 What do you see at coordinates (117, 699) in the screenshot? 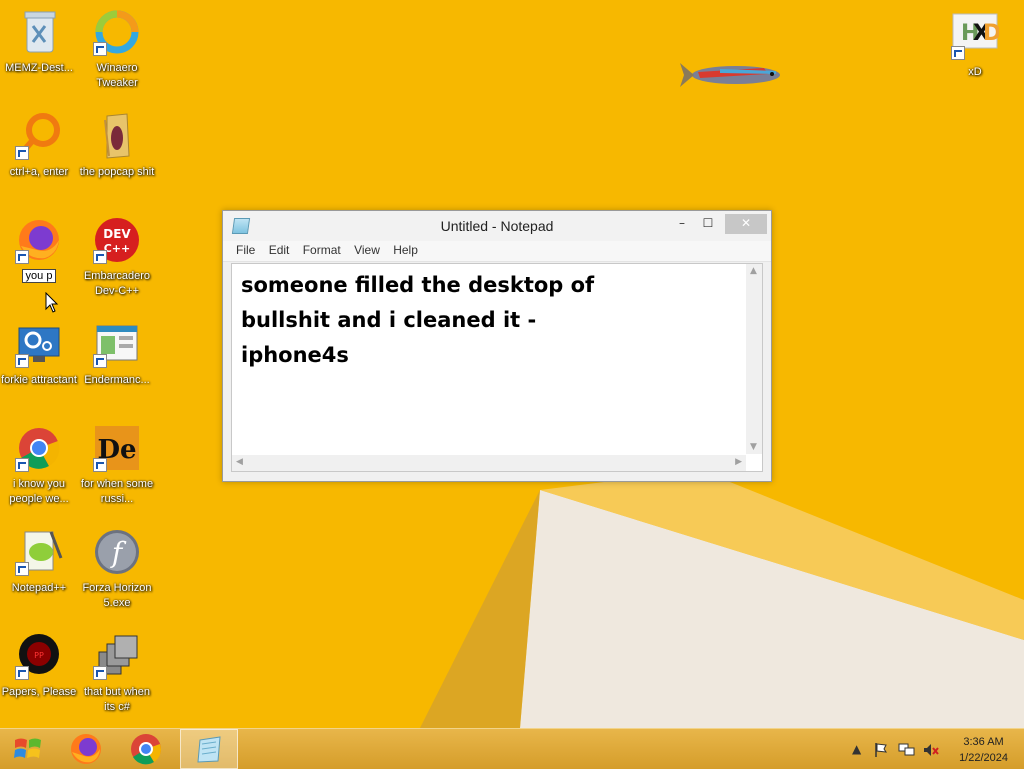
I see `desktop-icon-label: that but when its c#` at bounding box center [117, 699].